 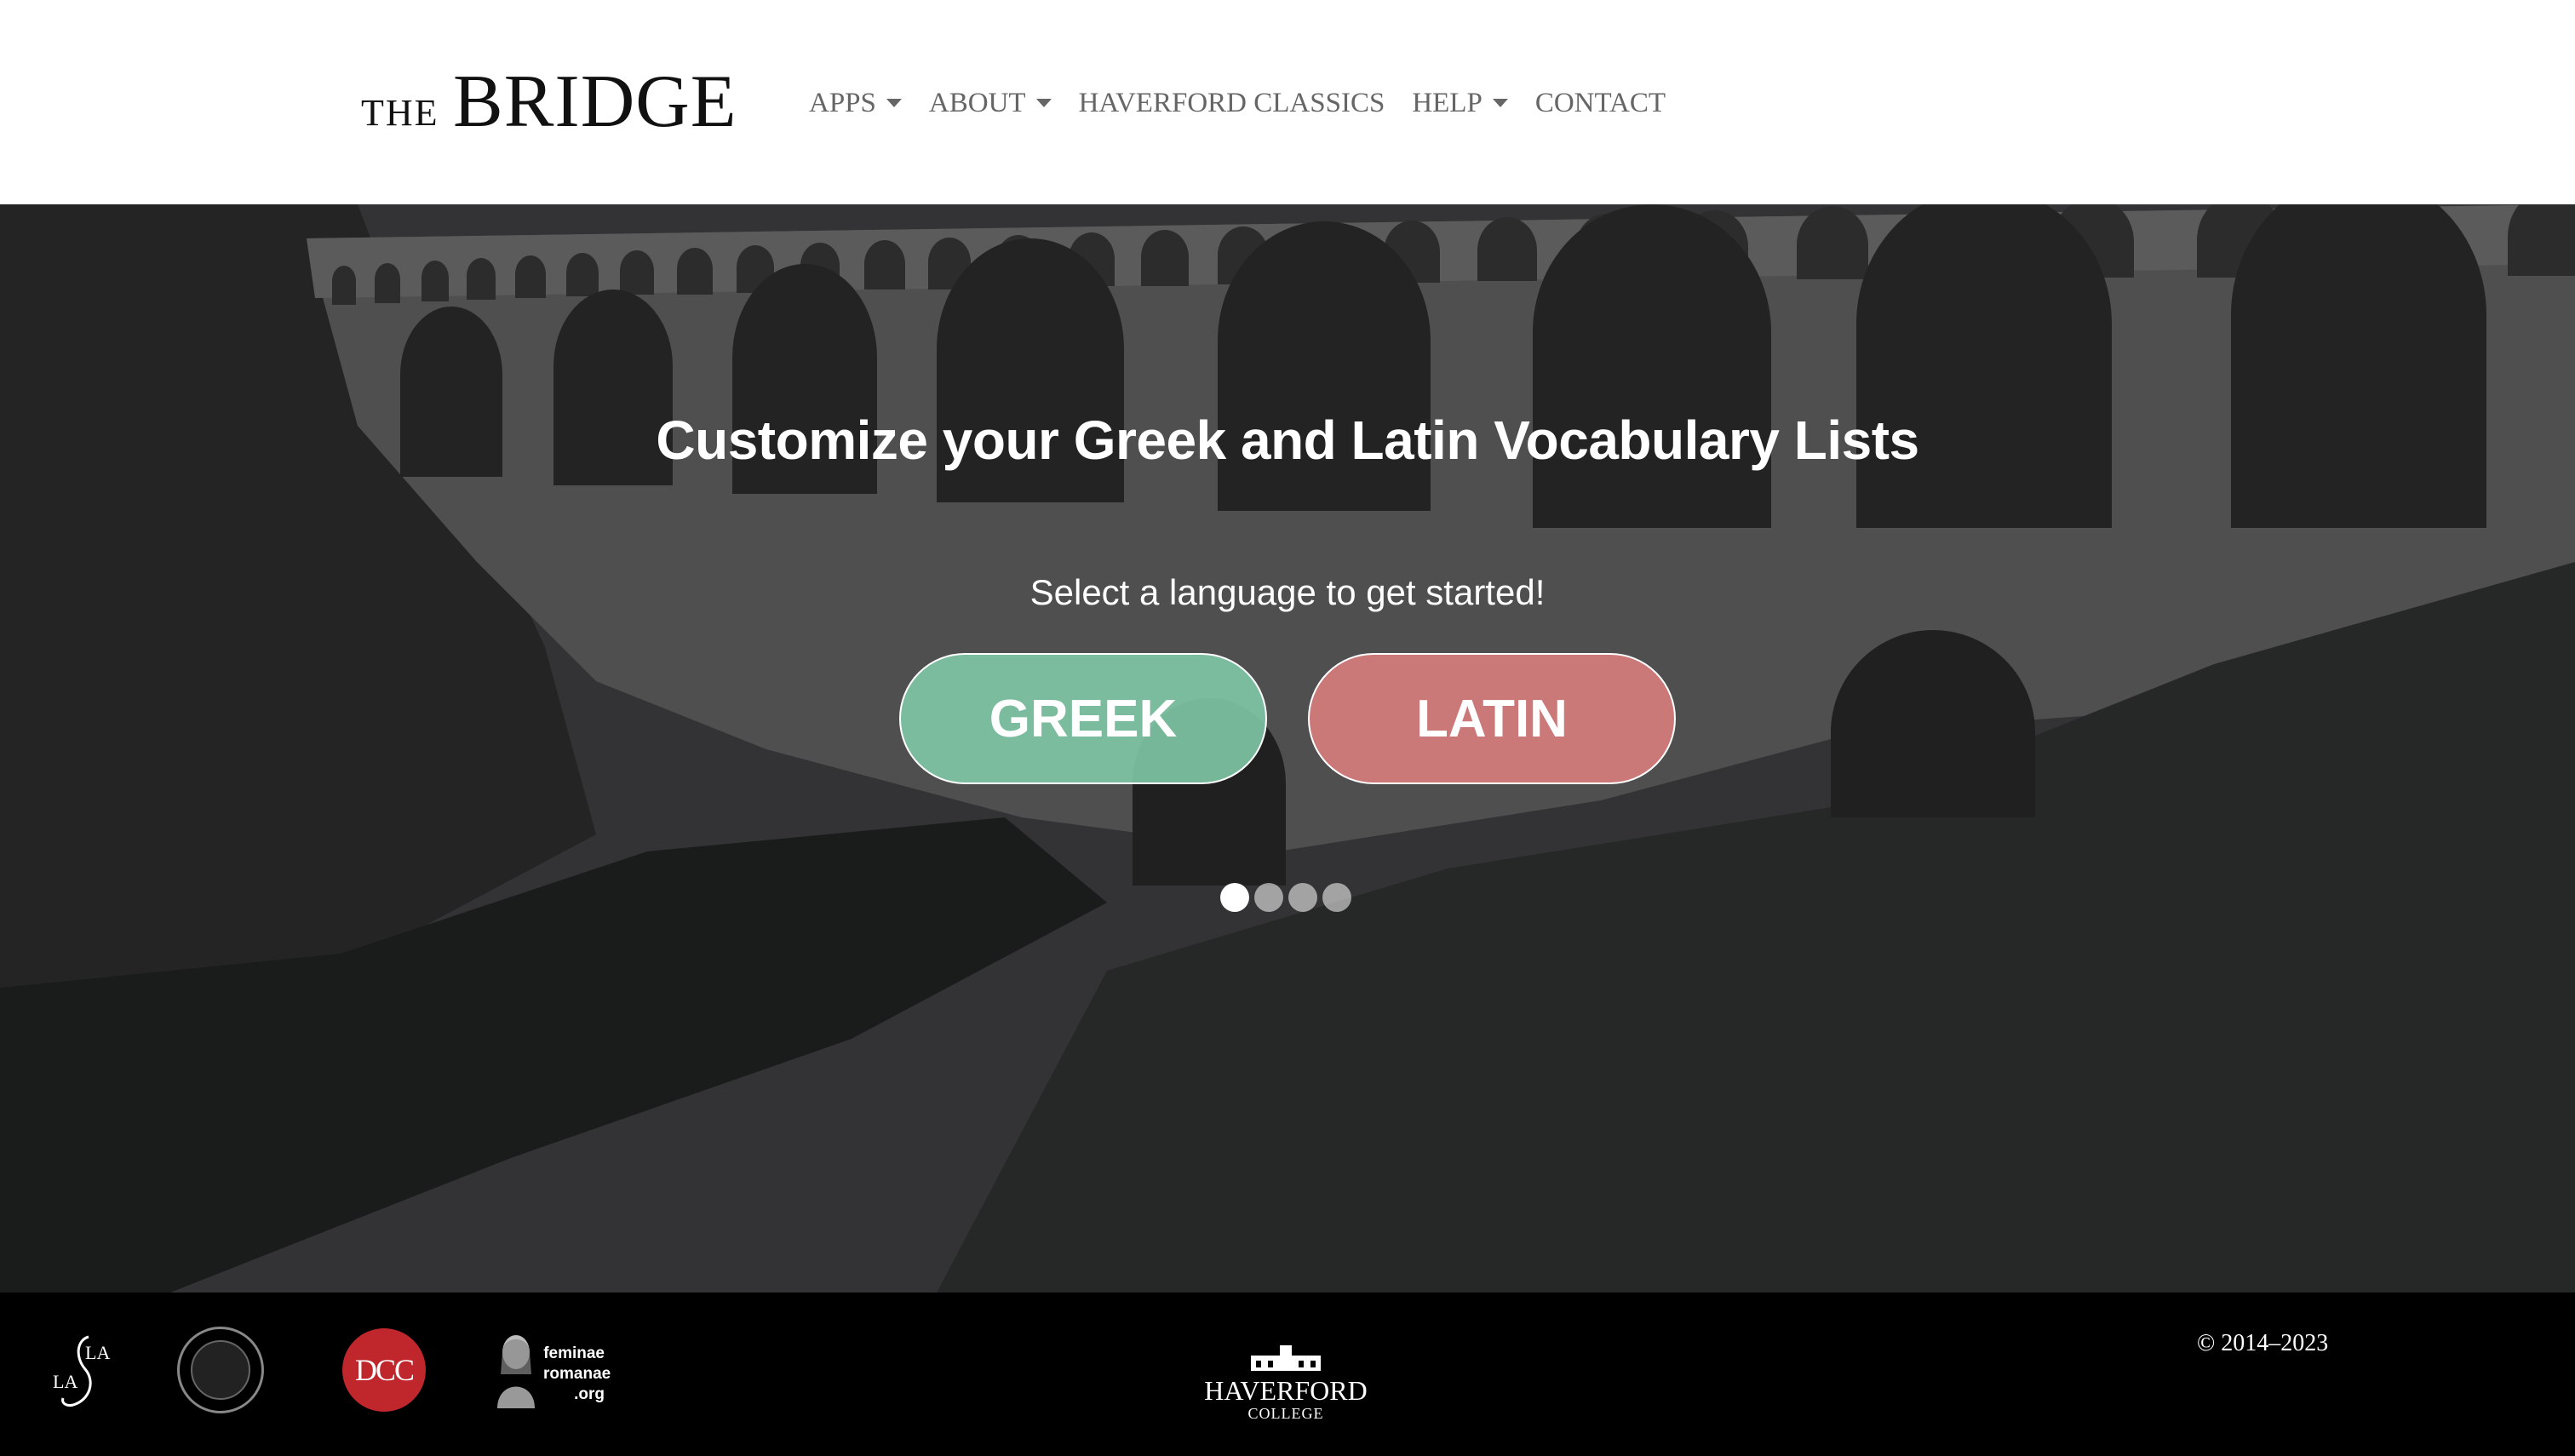 I want to click on lasla-logo: LA LA, so click(x=81, y=1371).